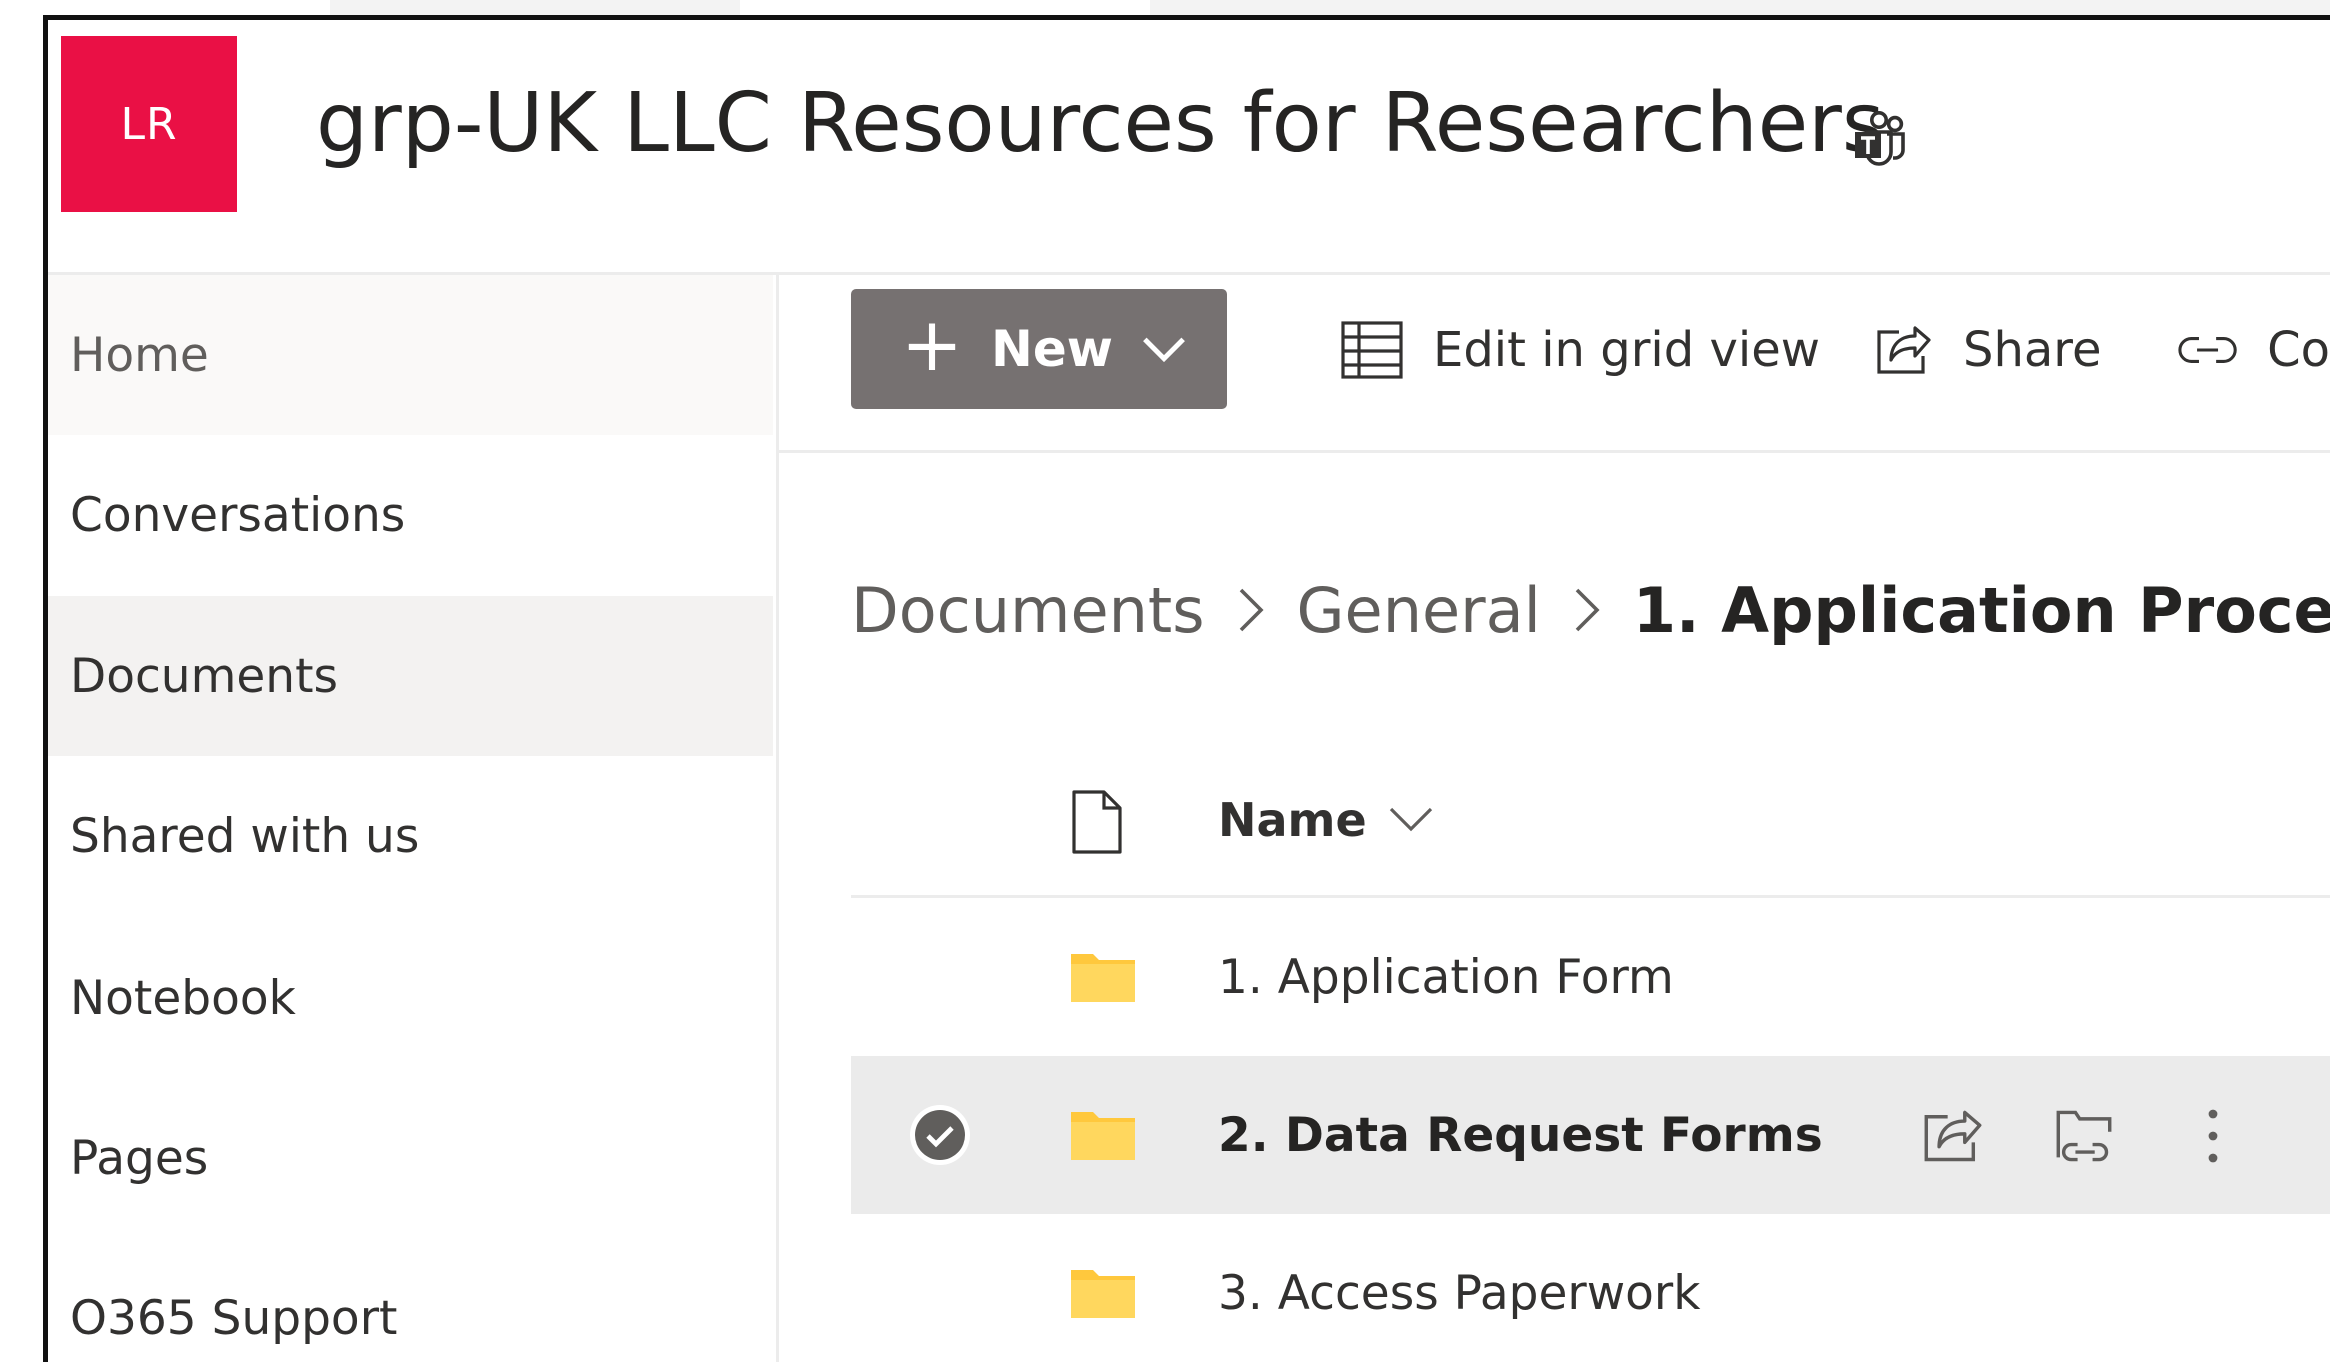 The image size is (2330, 1372). Describe the element at coordinates (1419, 610) in the screenshot. I see `breadcrumb-item-general: General` at that location.